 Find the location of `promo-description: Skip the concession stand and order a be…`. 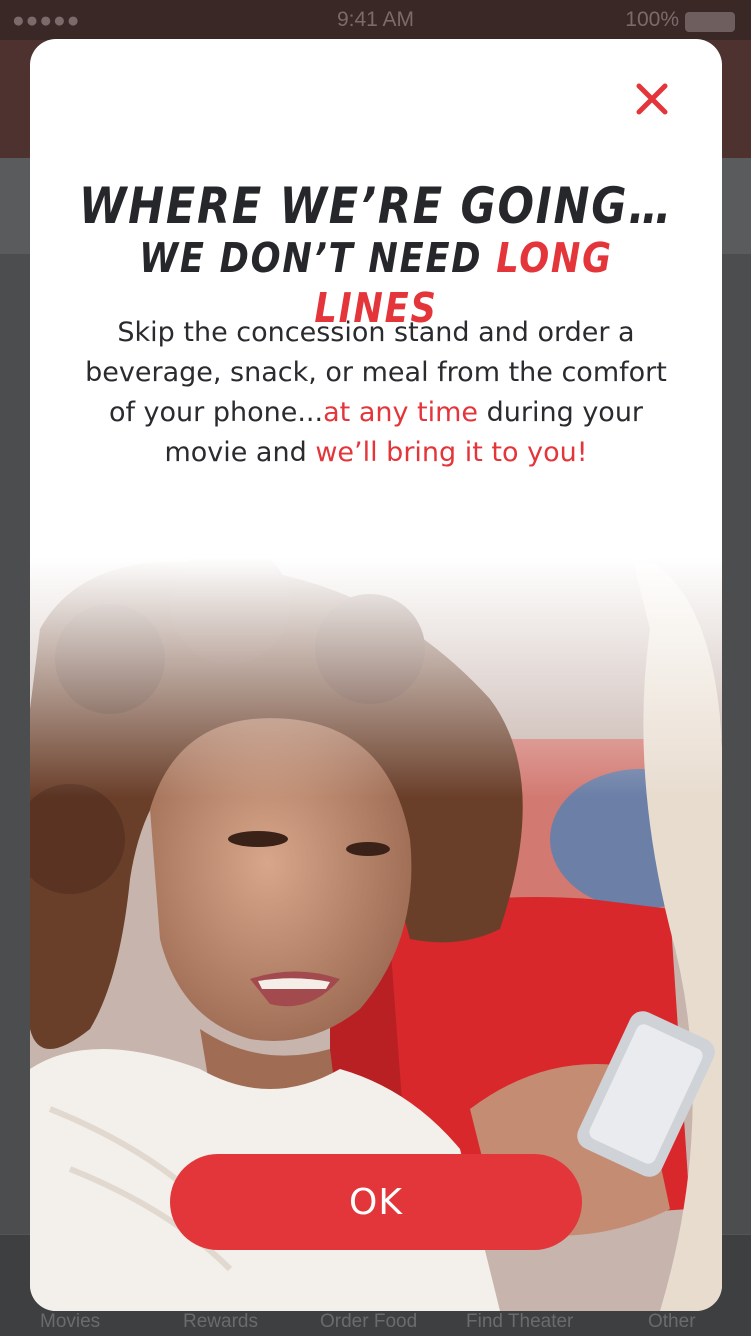

promo-description: Skip the concession stand and order a be… is located at coordinates (376, 393).